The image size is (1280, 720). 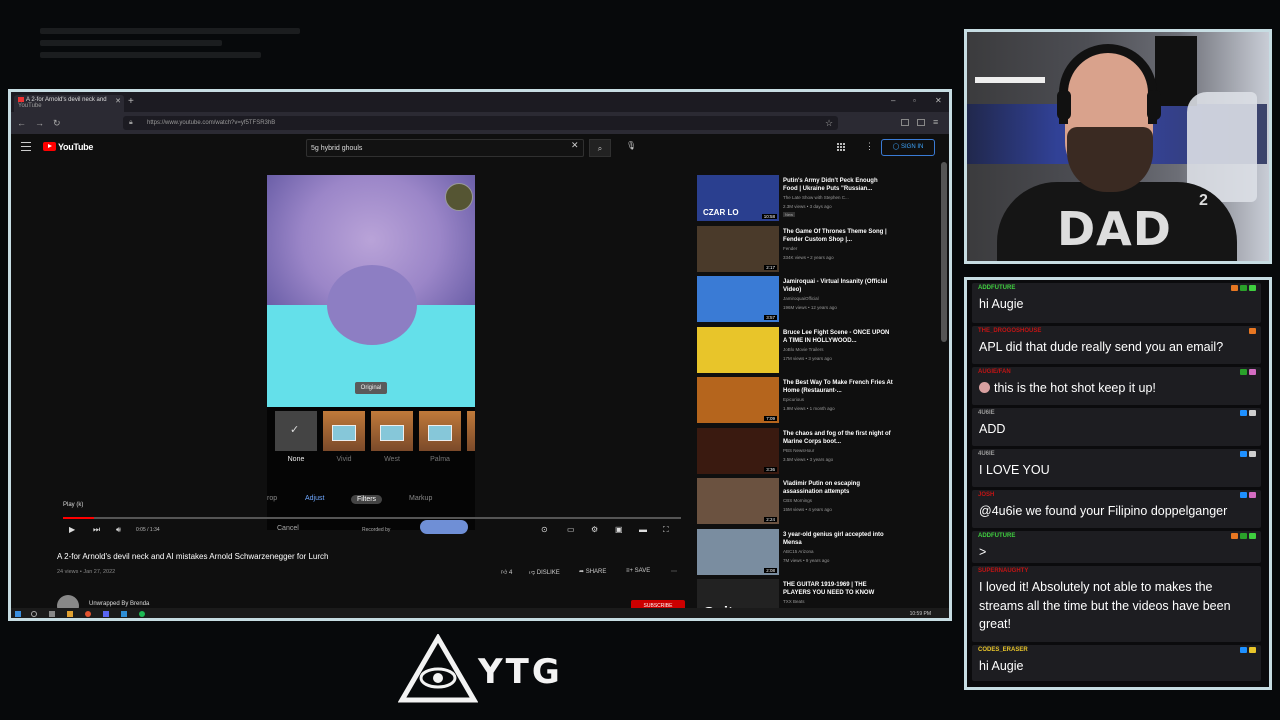 I want to click on save-icon: ≡+, so click(x=630, y=571).